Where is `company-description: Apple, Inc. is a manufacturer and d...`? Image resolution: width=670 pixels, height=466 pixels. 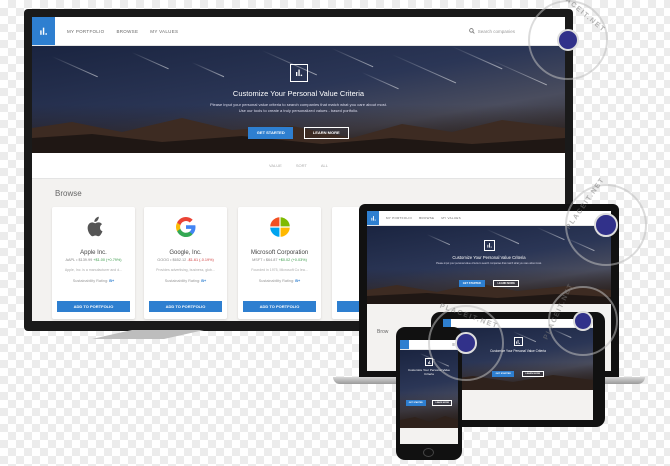 company-description: Apple, Inc. is a manufacturer and d... is located at coordinates (93, 270).